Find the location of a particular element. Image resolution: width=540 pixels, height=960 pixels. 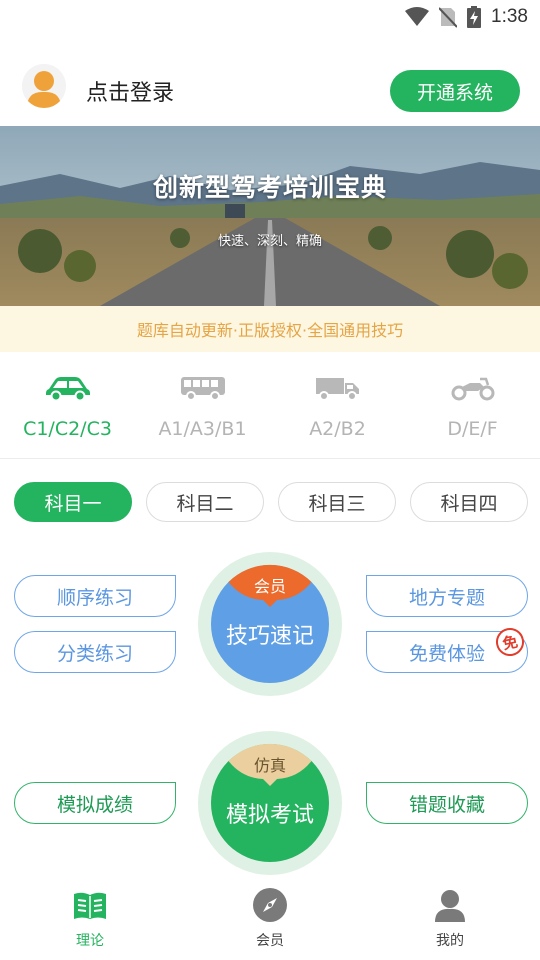

mock-exam-button: 仿真 模拟考试 is located at coordinates (270, 803).